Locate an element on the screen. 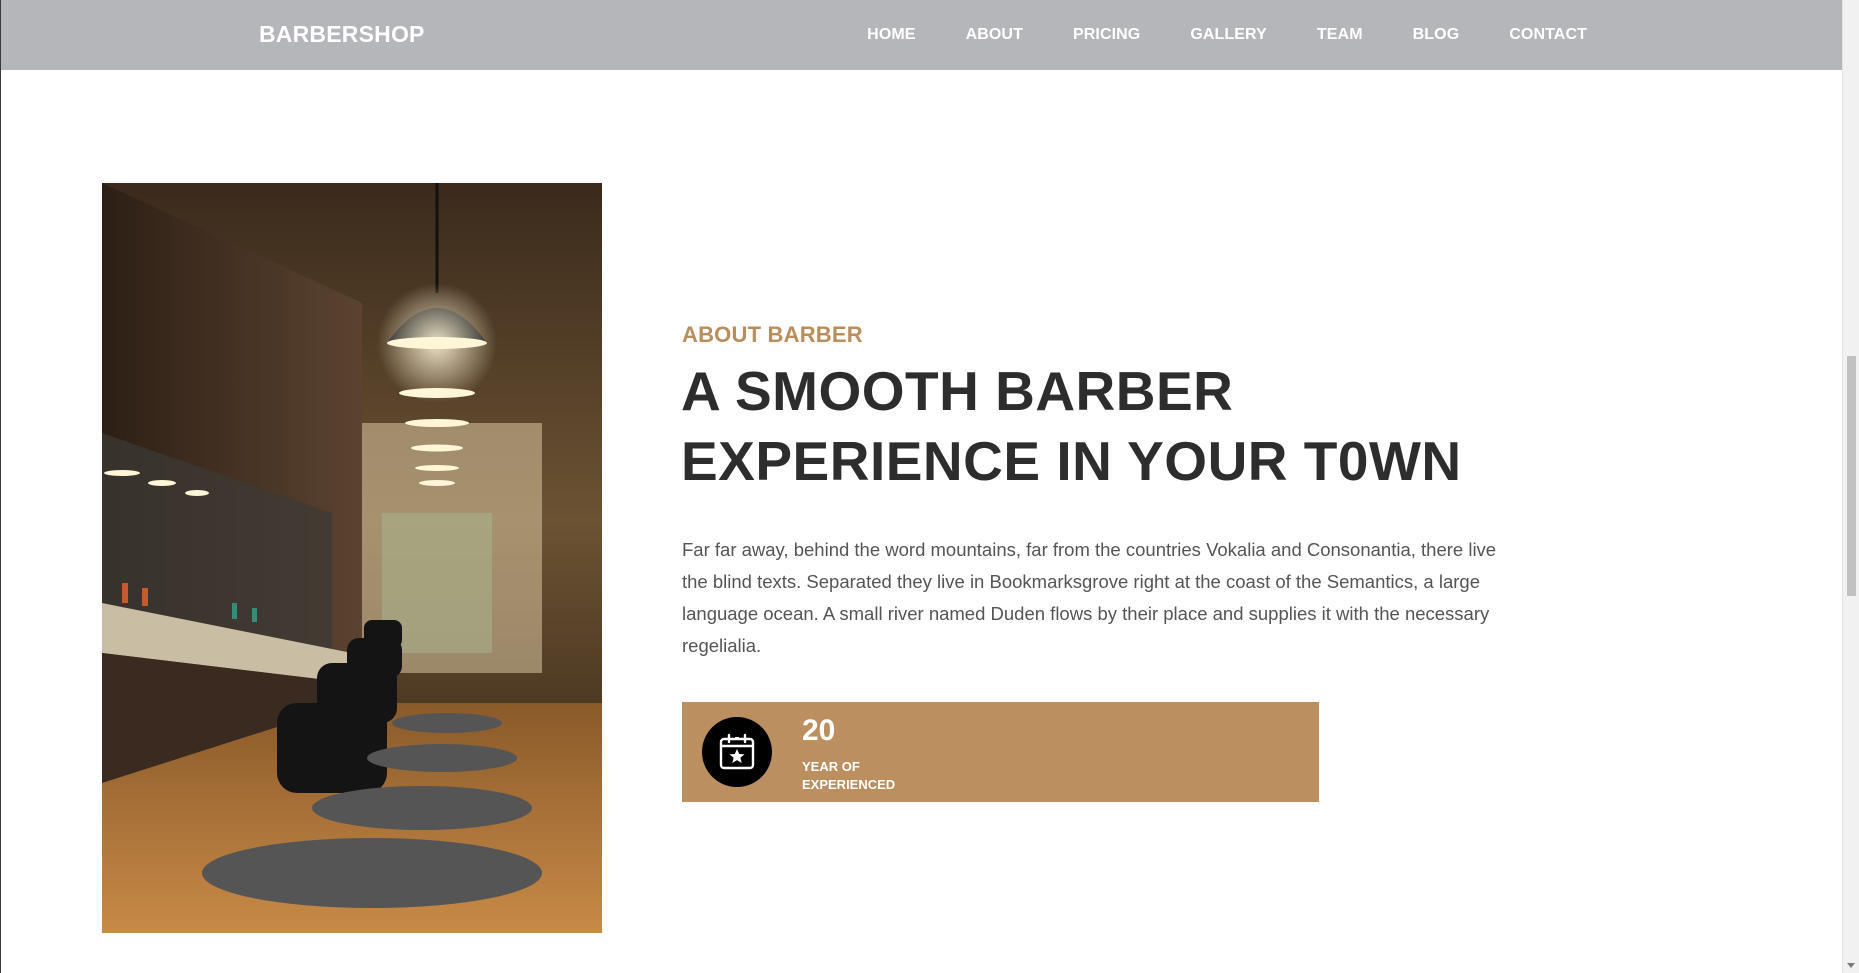  about-subheading: ABOUT BARBER is located at coordinates (772, 334).